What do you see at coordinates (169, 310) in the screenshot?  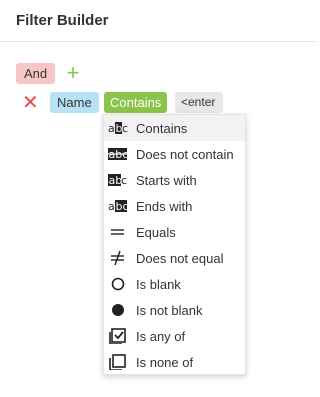 I see `menu-item-label: Is not blank` at bounding box center [169, 310].